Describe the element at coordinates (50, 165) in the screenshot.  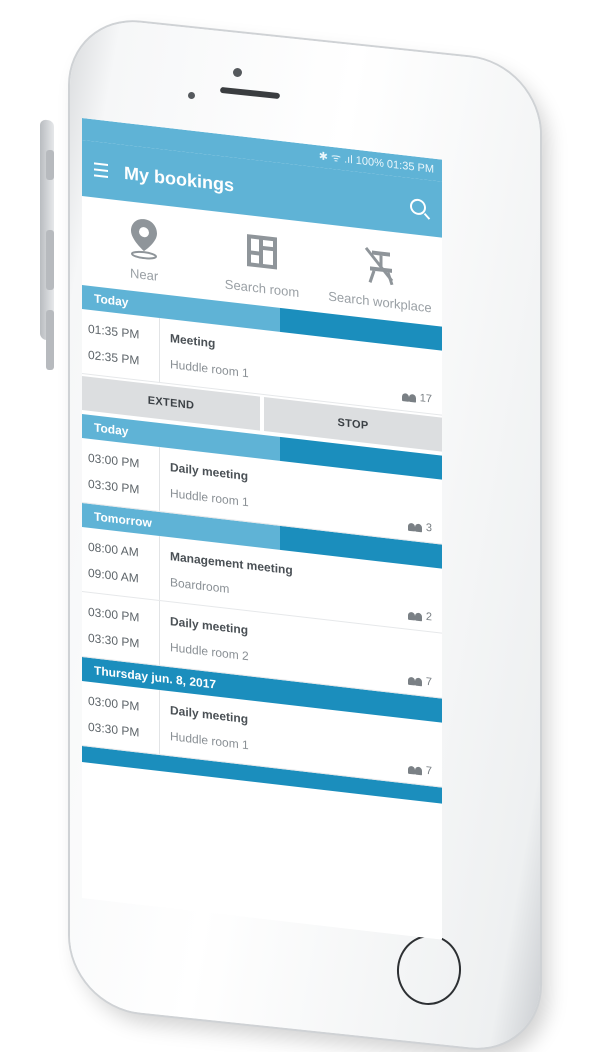
I see `mute-switch` at that location.